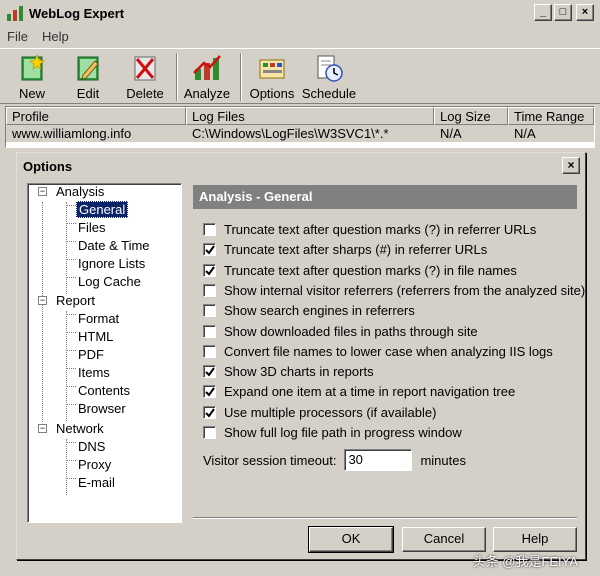 Image resolution: width=600 pixels, height=576 pixels. What do you see at coordinates (88, 93) in the screenshot?
I see `edit-label: Edit` at bounding box center [88, 93].